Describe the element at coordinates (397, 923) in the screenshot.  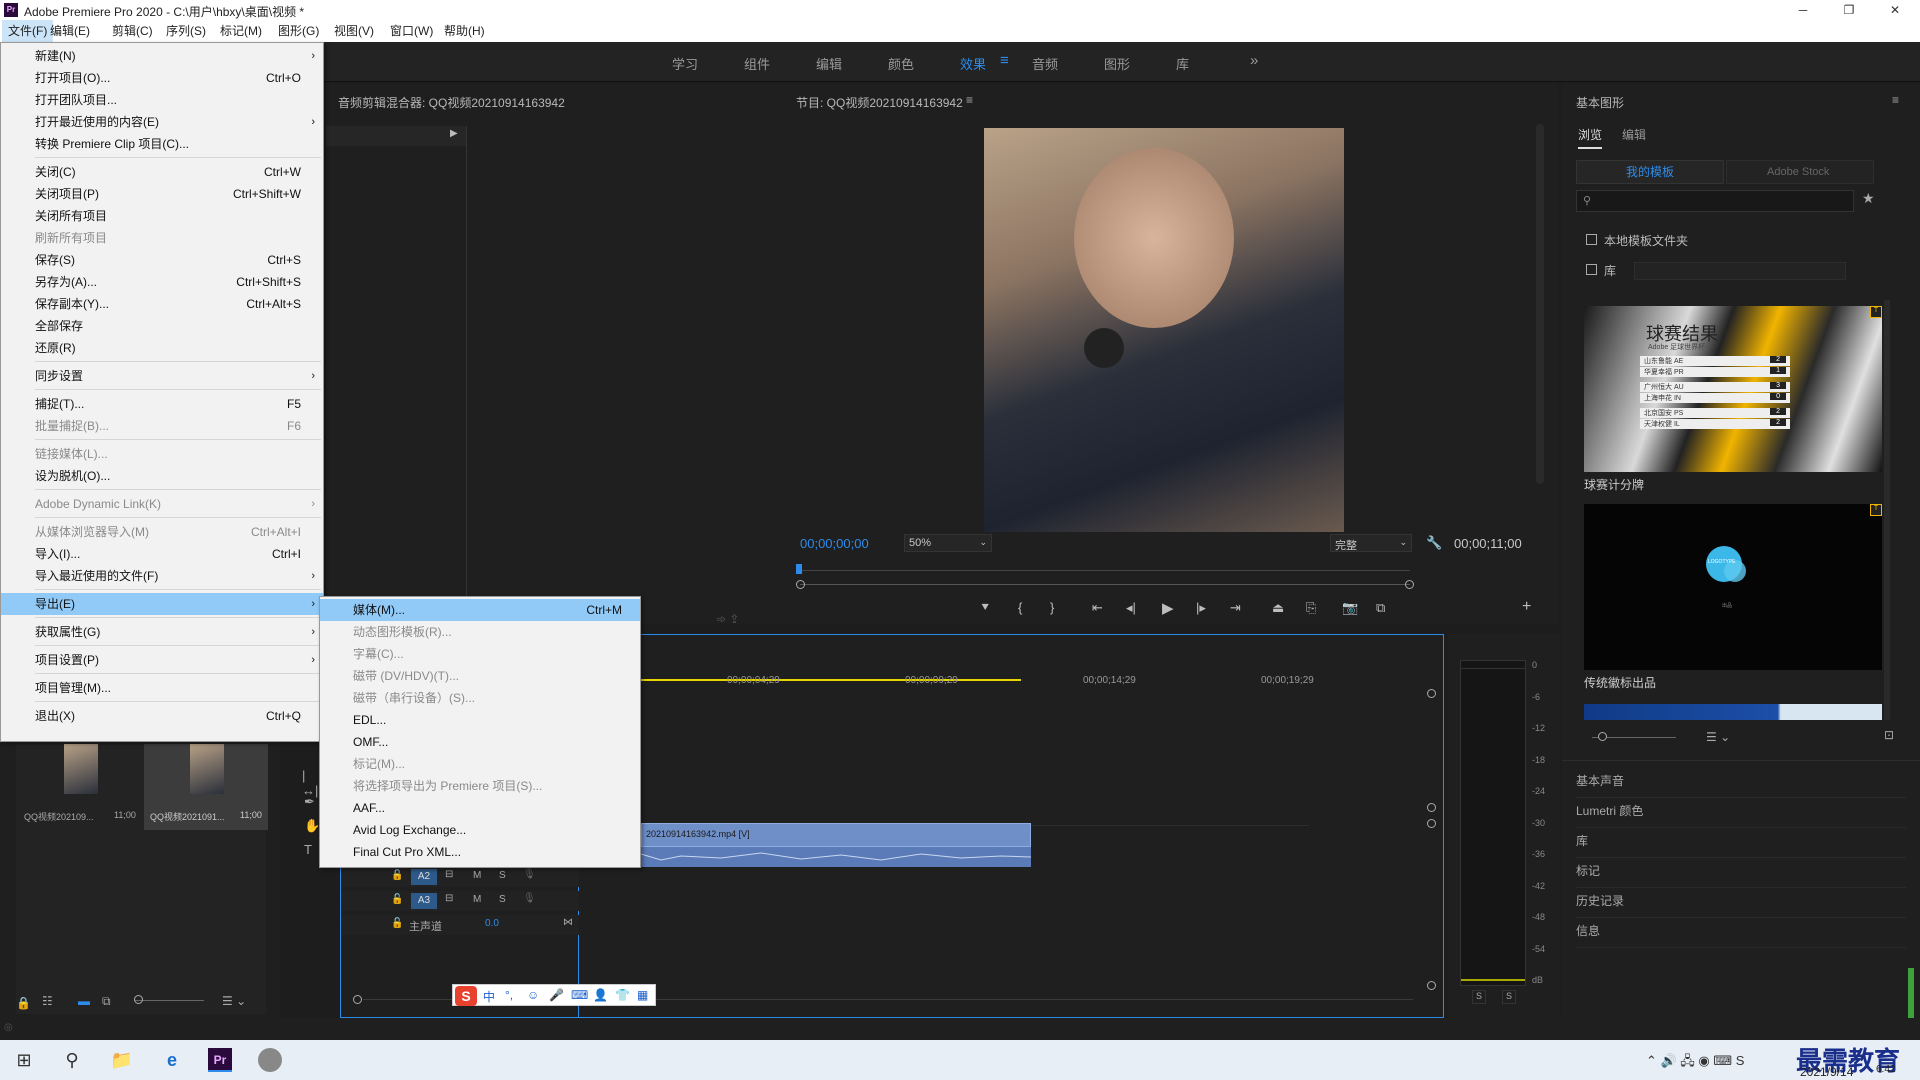
I see `lock-icon: 🔓` at that location.